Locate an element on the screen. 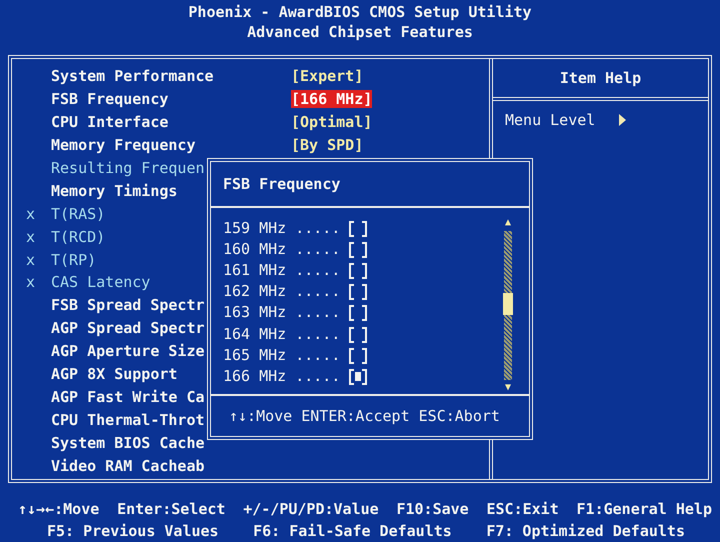 The height and width of the screenshot is (542, 720). option-label: 165 MHz is located at coordinates (254, 355).